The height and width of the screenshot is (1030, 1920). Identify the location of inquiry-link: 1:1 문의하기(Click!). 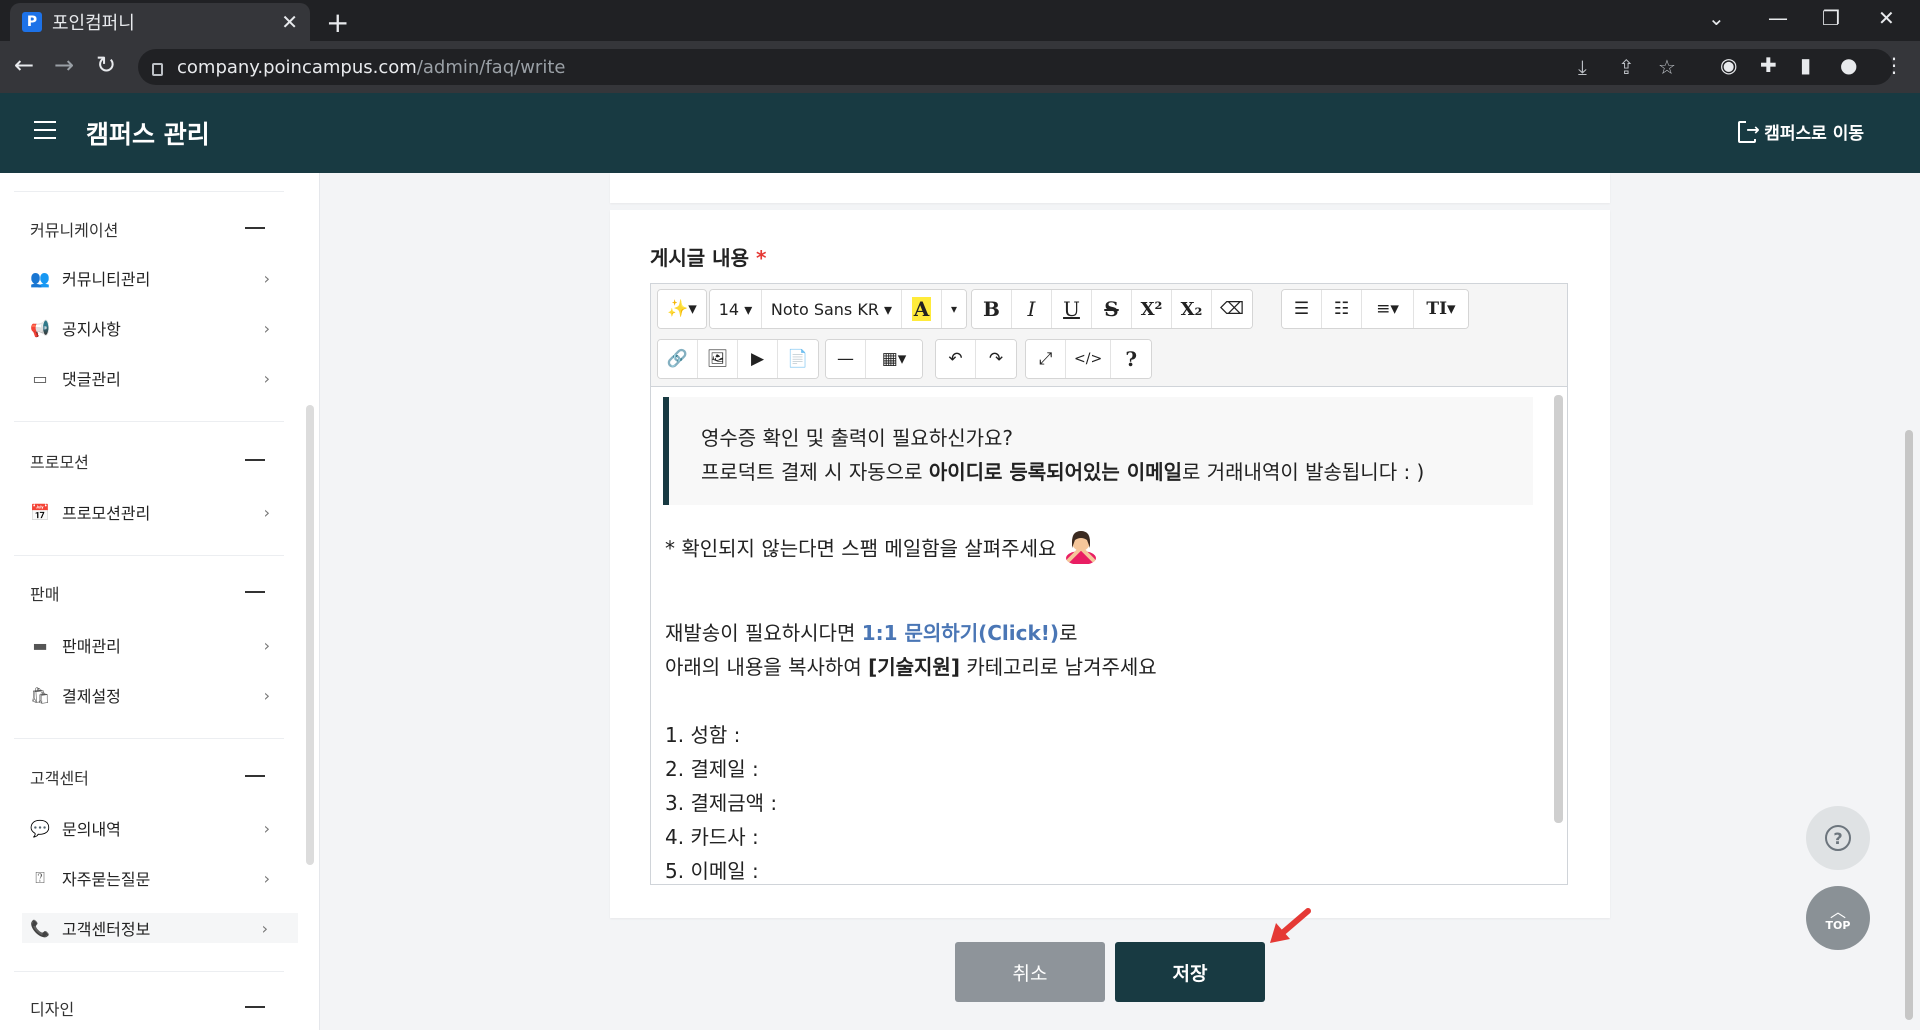
(960, 633).